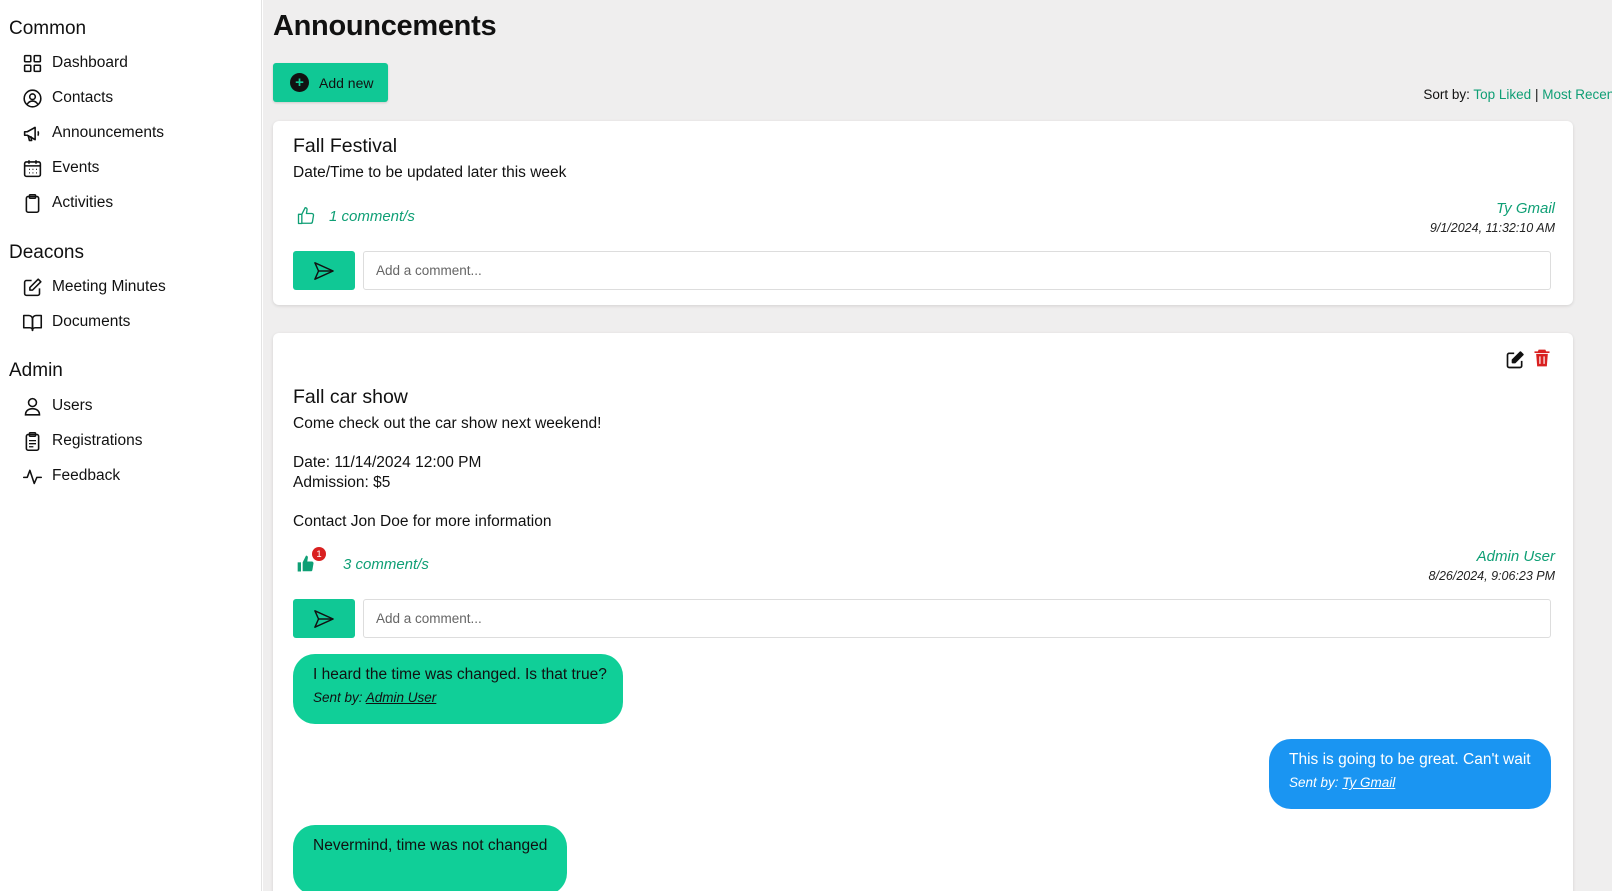 This screenshot has height=891, width=1612. What do you see at coordinates (32, 476) in the screenshot?
I see `activity-pulse-icon` at bounding box center [32, 476].